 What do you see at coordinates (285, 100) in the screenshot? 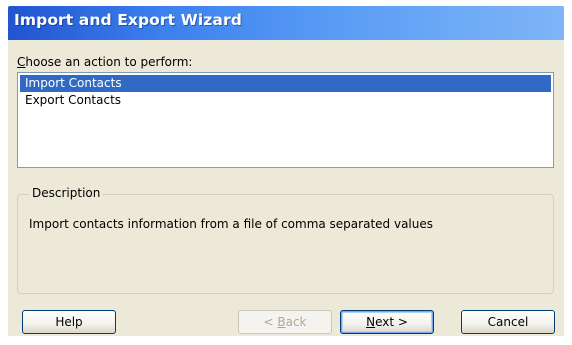
I see `list-item-export-contacts: Export Contacts` at bounding box center [285, 100].